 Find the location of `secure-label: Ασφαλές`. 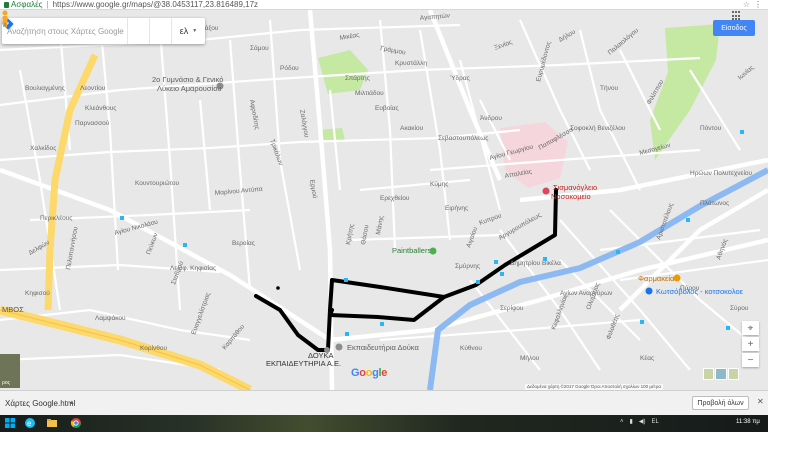

secure-label: Ασφαλές is located at coordinates (27, 4).